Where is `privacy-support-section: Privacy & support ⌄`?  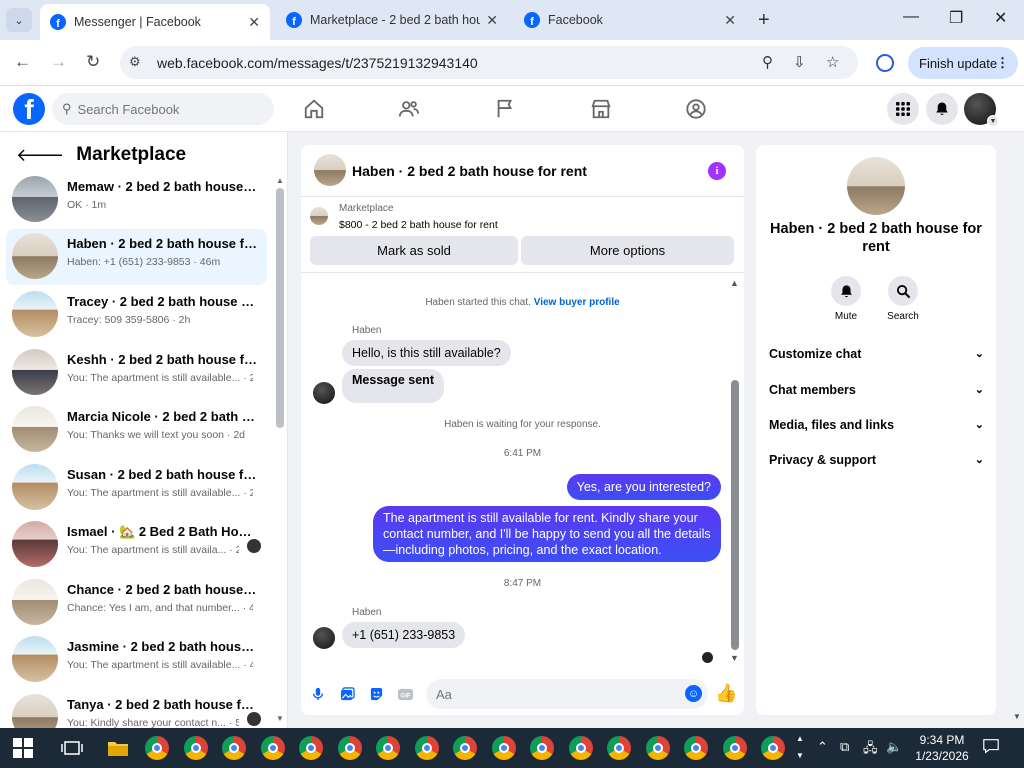 privacy-support-section: Privacy & support ⌄ is located at coordinates (876, 463).